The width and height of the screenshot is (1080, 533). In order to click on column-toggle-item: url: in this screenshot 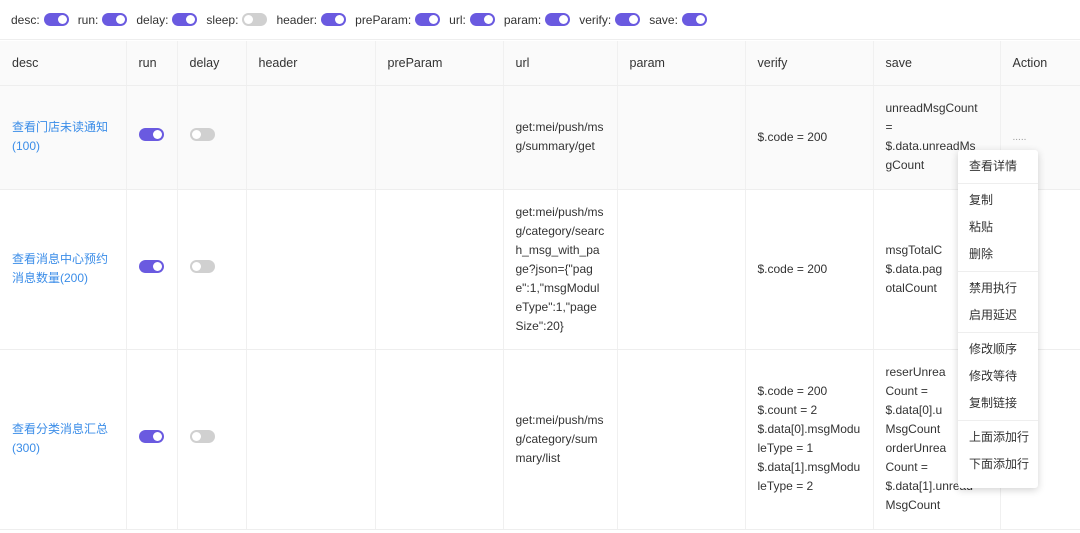, I will do `click(472, 20)`.